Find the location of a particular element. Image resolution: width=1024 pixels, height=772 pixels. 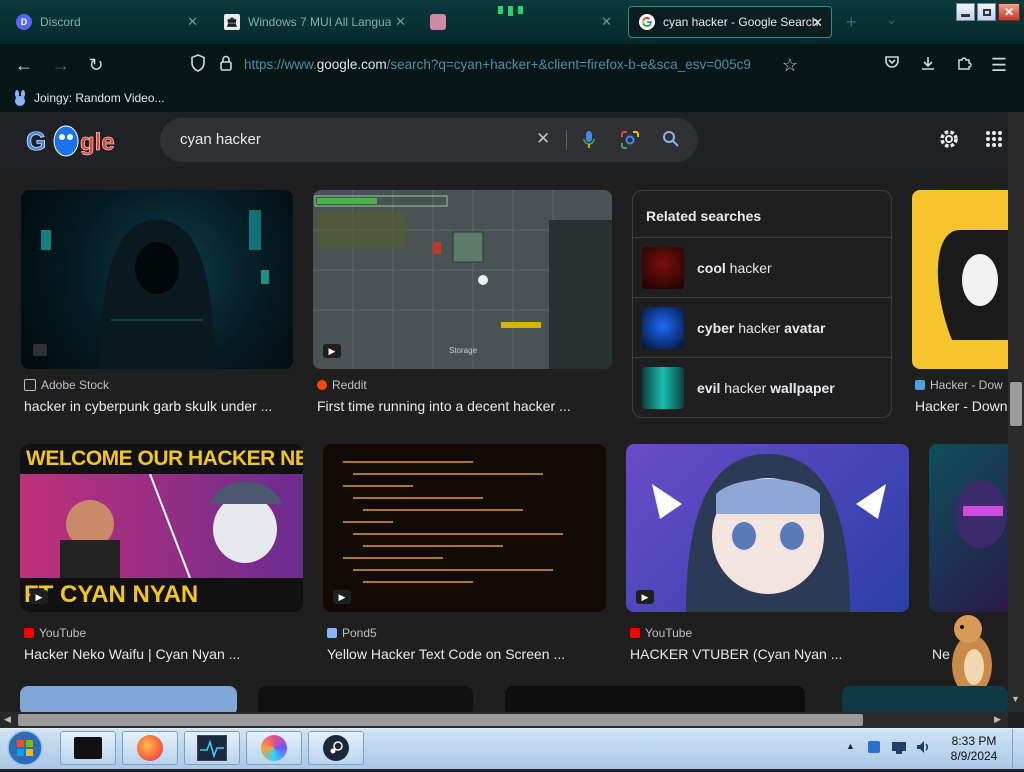

result-thumbnail-game-screenshot: Storage ▶ is located at coordinates (462, 279).